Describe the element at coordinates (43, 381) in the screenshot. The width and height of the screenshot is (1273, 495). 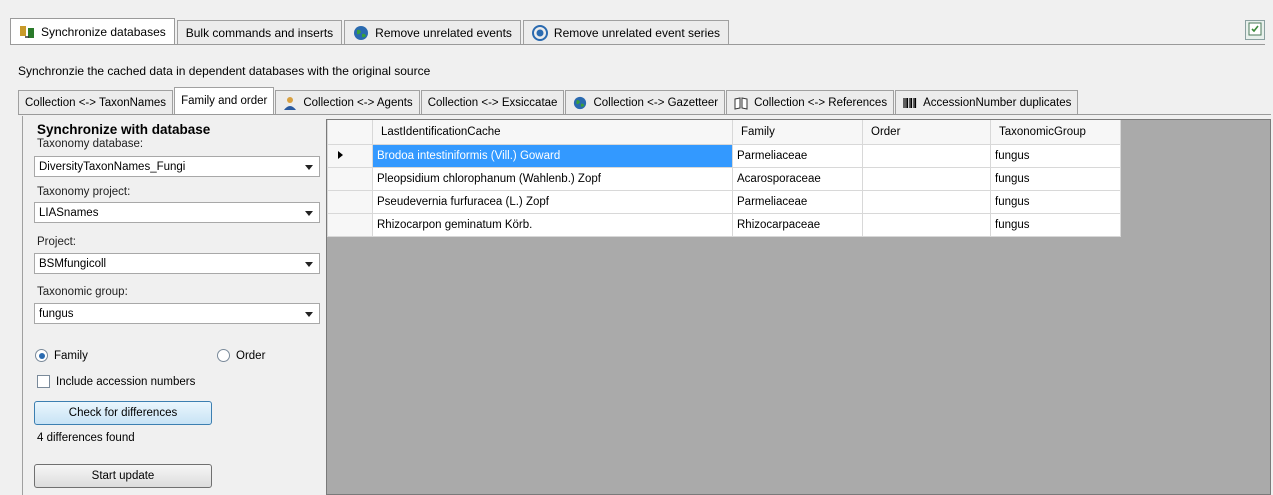
I see `checkbox-box` at that location.